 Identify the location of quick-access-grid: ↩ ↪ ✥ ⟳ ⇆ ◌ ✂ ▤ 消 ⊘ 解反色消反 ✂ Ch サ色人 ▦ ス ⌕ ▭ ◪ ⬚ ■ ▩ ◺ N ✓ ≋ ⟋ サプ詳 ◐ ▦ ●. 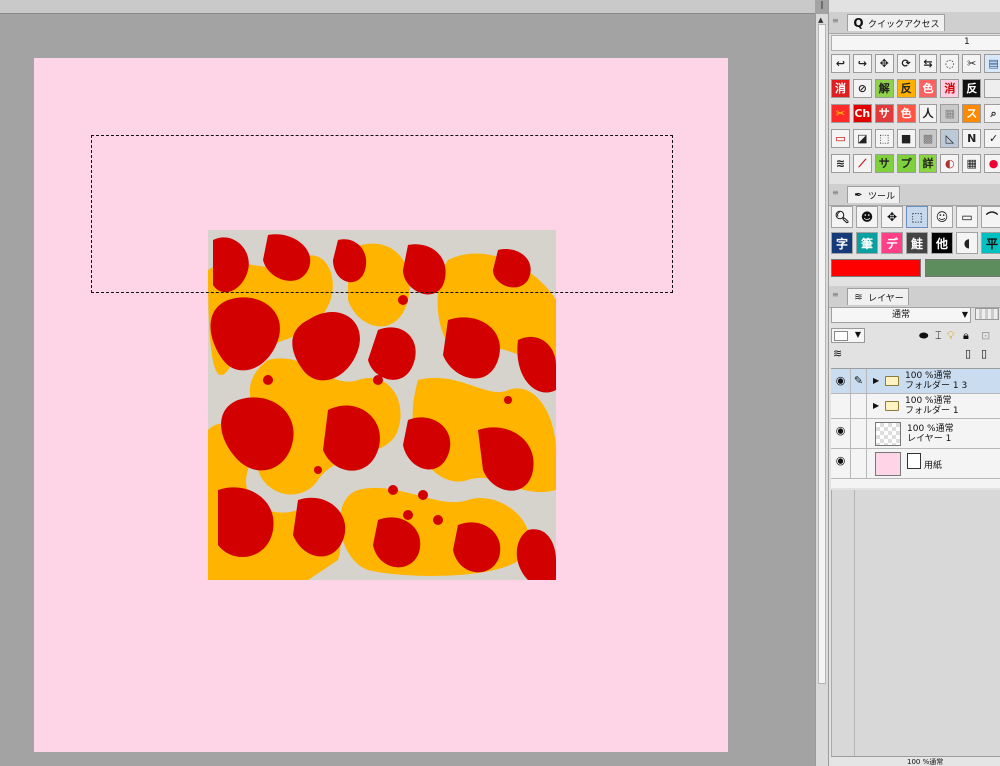
(915, 116).